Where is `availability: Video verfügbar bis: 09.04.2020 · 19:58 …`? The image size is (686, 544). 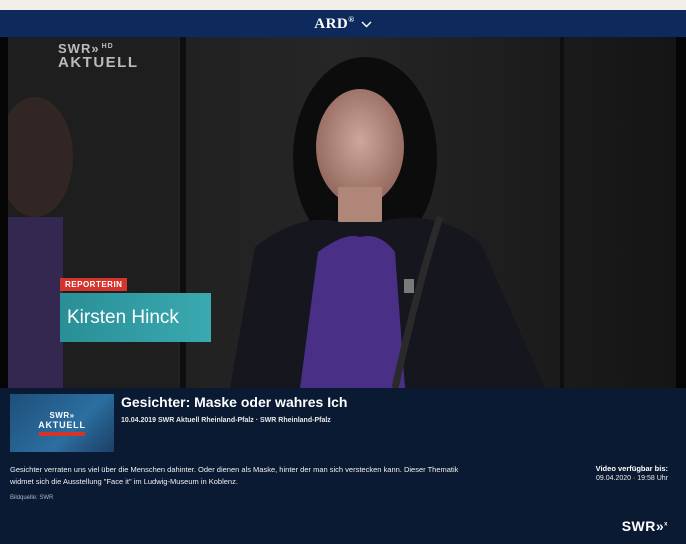
availability: Video verfügbar bis: 09.04.2020 · 19:58 … is located at coordinates (632, 473).